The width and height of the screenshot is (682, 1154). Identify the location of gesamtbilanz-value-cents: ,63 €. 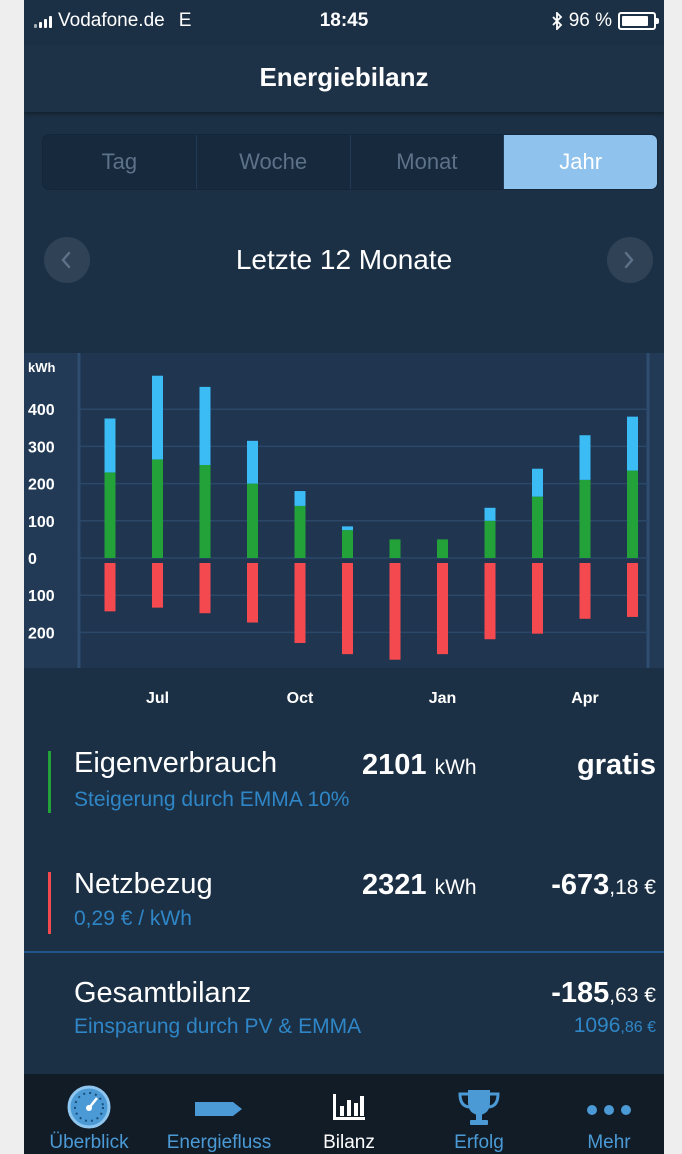
(632, 995).